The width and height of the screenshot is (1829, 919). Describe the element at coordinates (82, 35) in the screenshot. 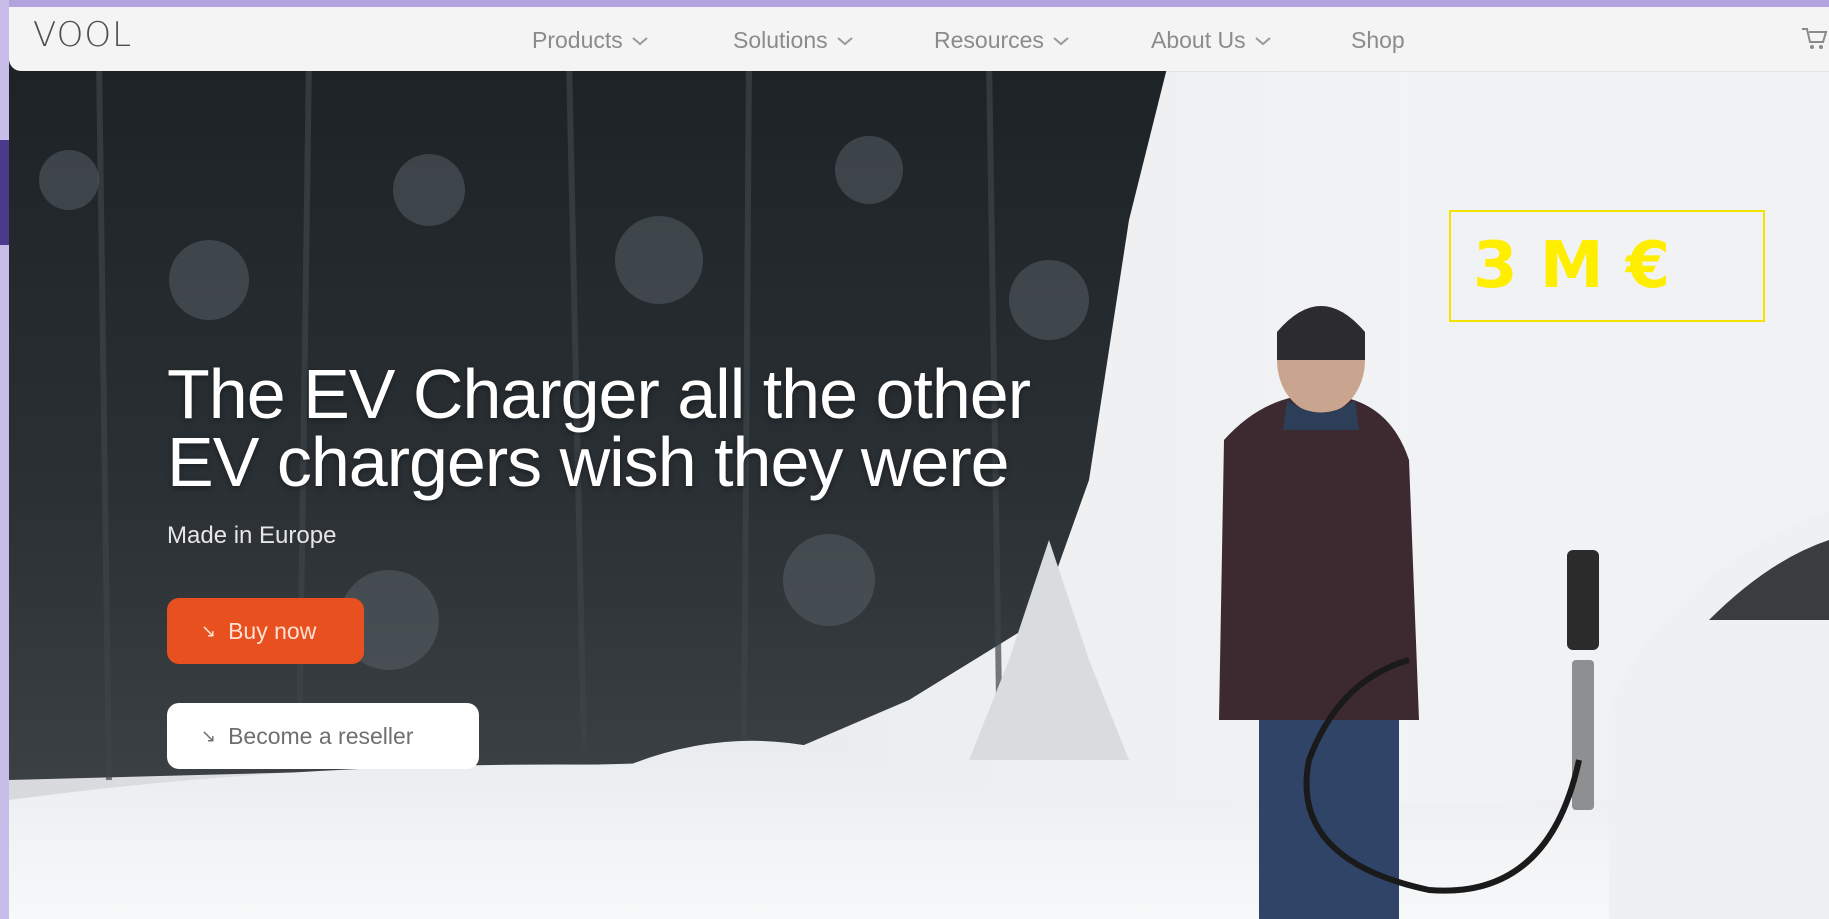

I see `vool-logo: VOOL` at that location.